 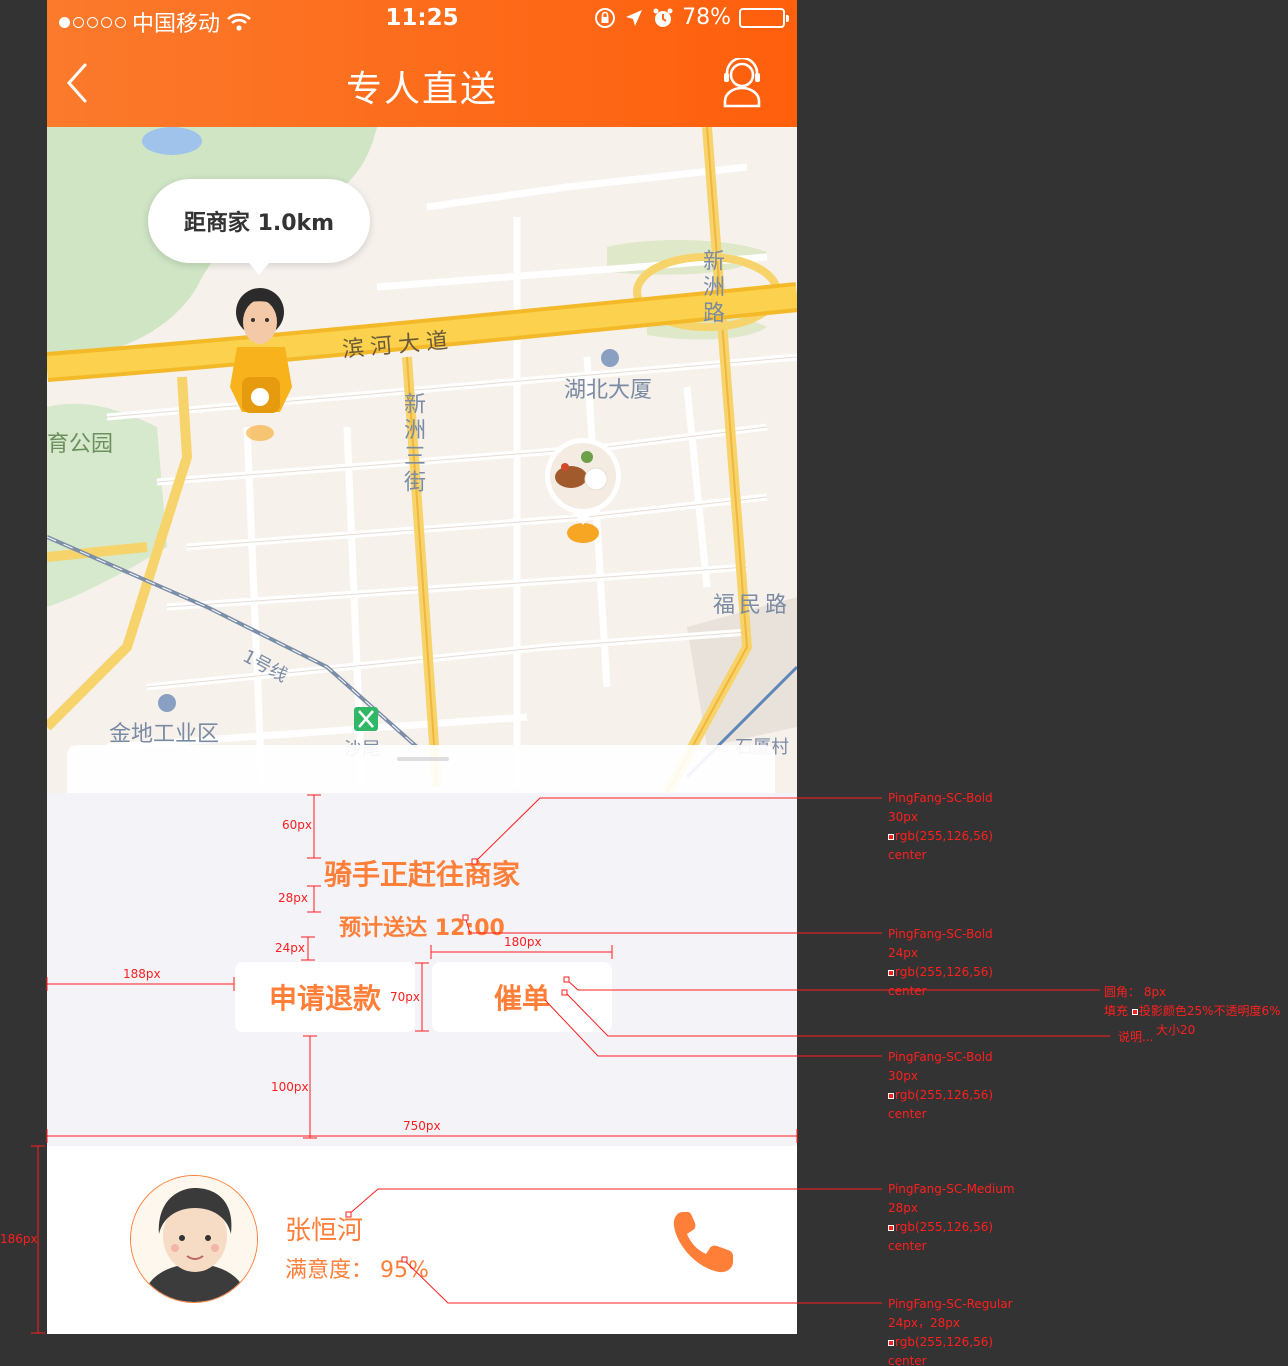 I want to click on estimated-delivery-time: 预计送达 12:00, so click(x=422, y=928).